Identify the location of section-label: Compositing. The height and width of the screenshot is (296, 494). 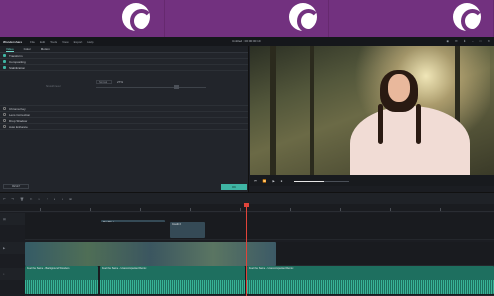
(17, 61).